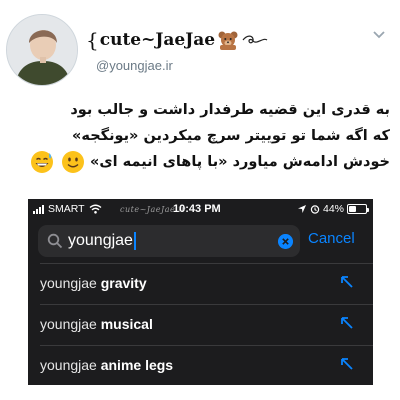 Image resolution: width=400 pixels, height=400 pixels. What do you see at coordinates (358, 209) in the screenshot?
I see `battery-icon` at bounding box center [358, 209].